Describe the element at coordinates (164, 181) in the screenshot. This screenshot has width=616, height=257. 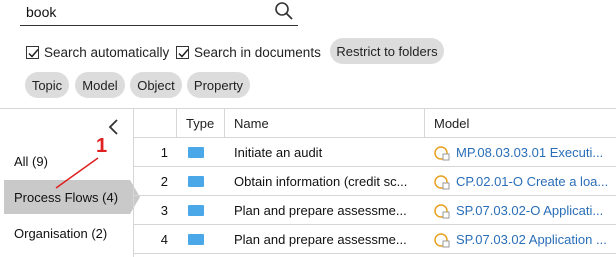
I see `row-number: 2` at that location.